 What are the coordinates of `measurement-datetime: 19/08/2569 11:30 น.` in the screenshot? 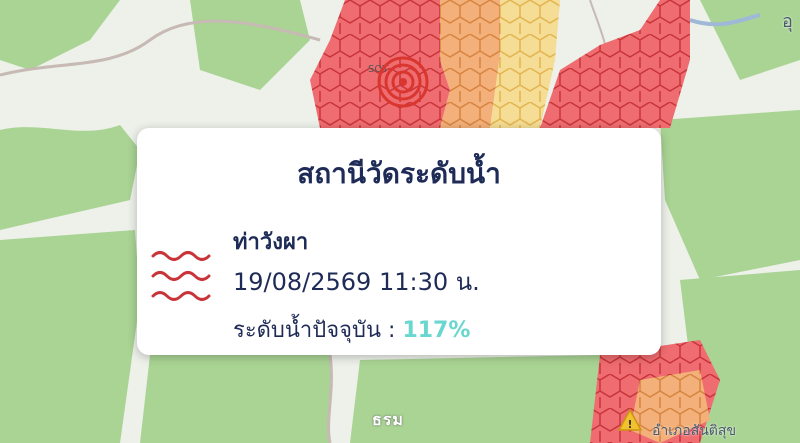 It's located at (356, 282).